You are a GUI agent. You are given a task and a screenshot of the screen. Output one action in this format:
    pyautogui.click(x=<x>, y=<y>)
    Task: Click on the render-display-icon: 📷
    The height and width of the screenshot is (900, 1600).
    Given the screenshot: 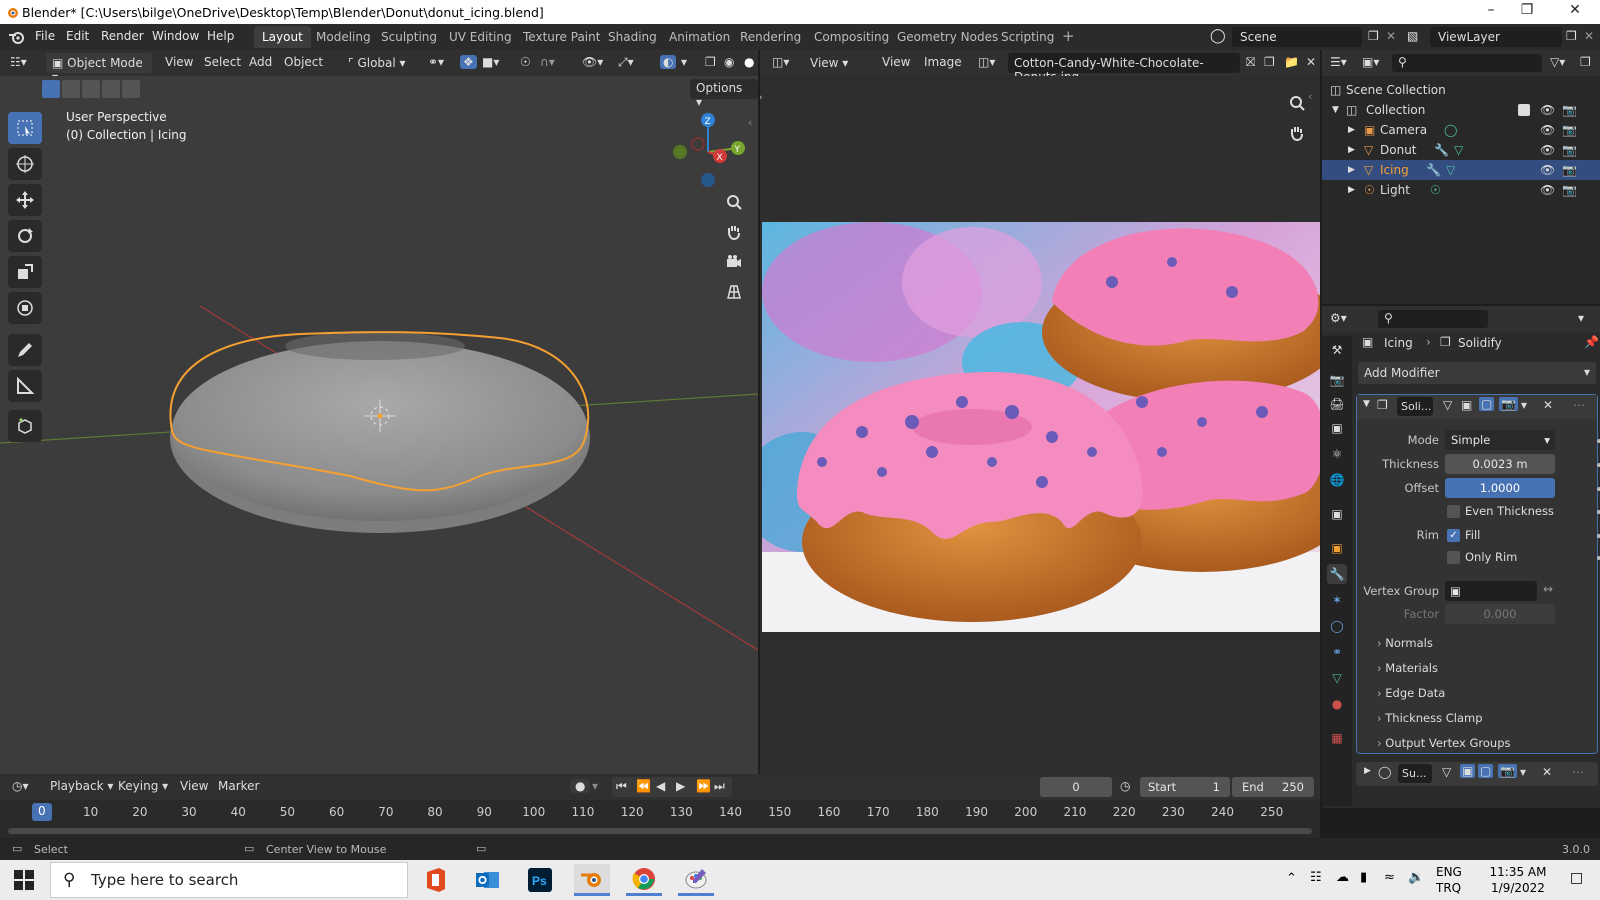 What is the action you would take?
    pyautogui.click(x=1508, y=404)
    